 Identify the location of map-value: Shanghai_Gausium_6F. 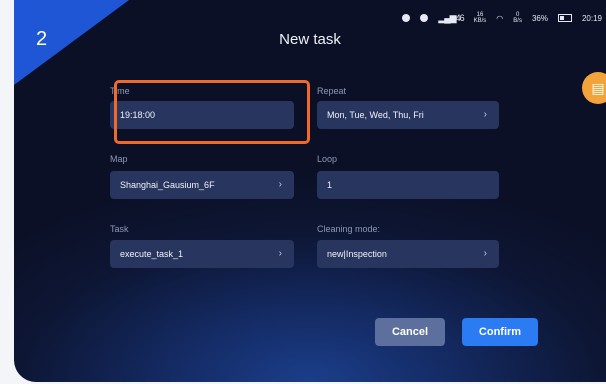
(167, 185).